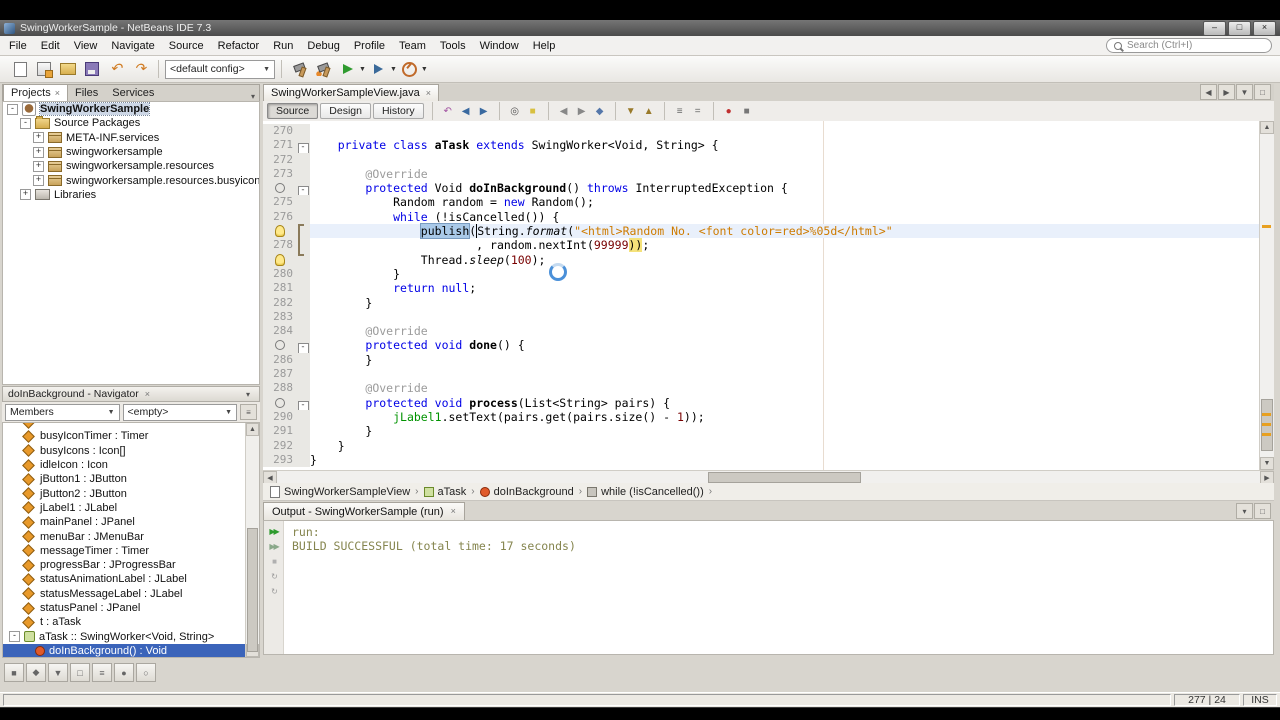 Image resolution: width=1280 pixels, height=720 pixels. I want to click on redo-button, so click(140, 69).